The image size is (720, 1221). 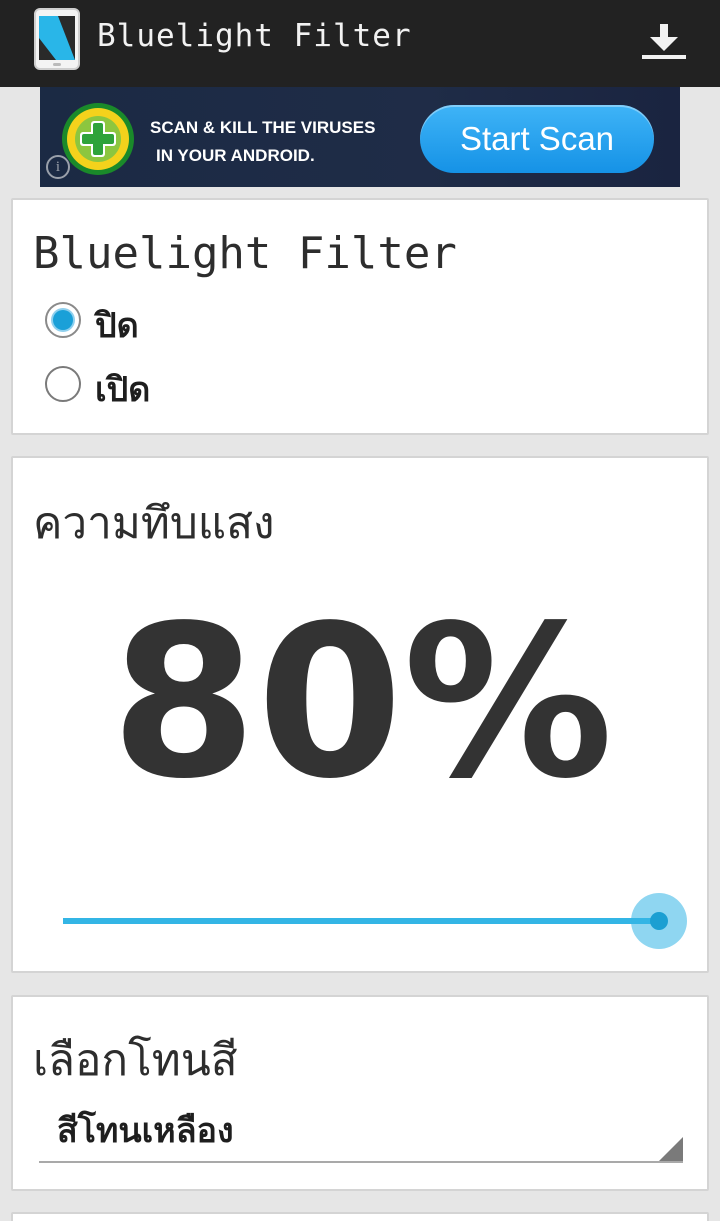 I want to click on opacity-slider, so click(x=376, y=923).